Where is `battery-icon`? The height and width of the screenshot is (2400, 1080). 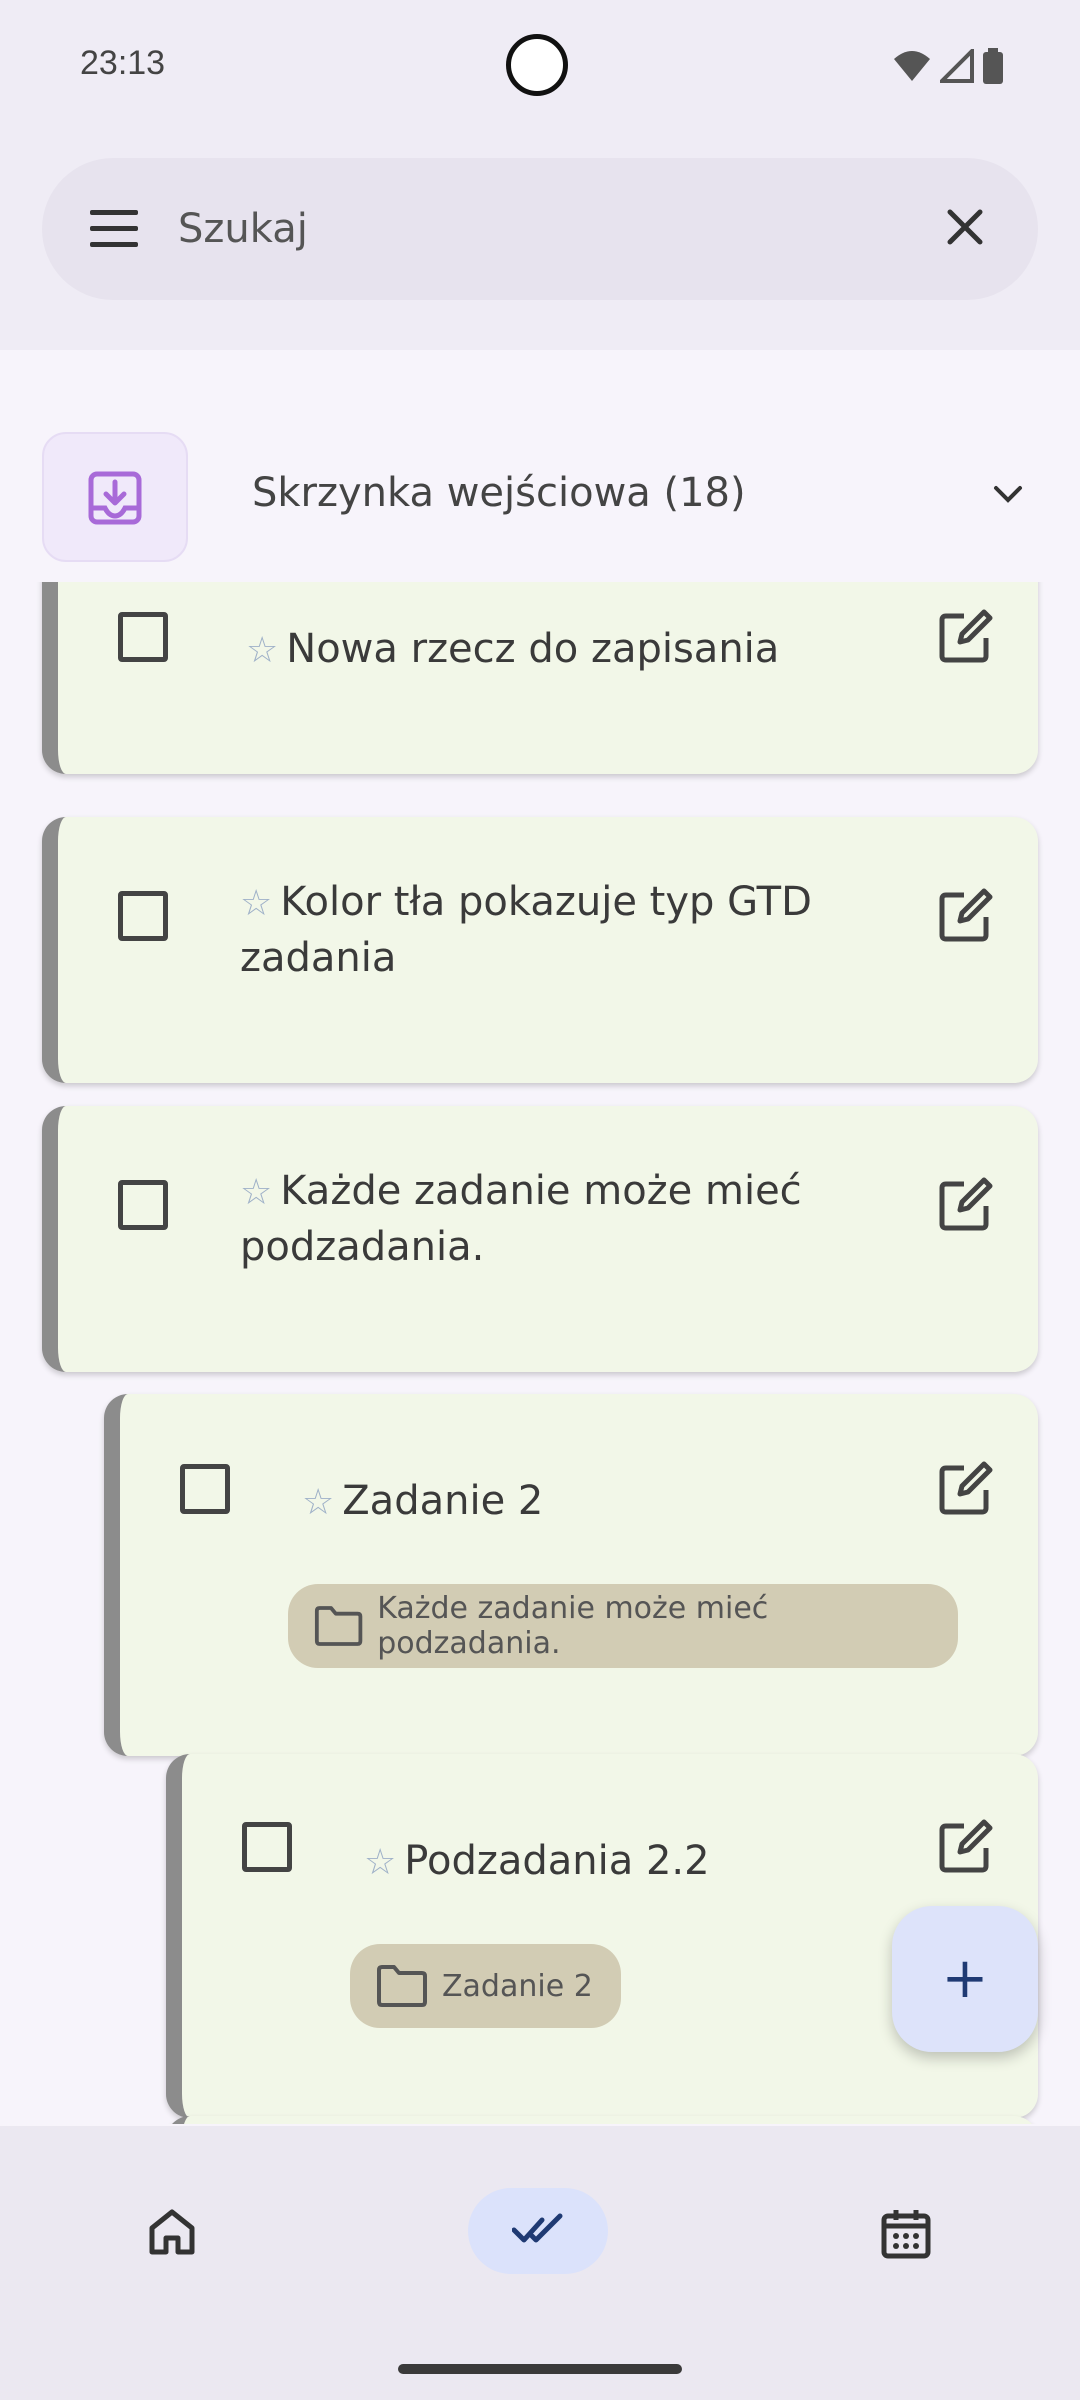 battery-icon is located at coordinates (993, 66).